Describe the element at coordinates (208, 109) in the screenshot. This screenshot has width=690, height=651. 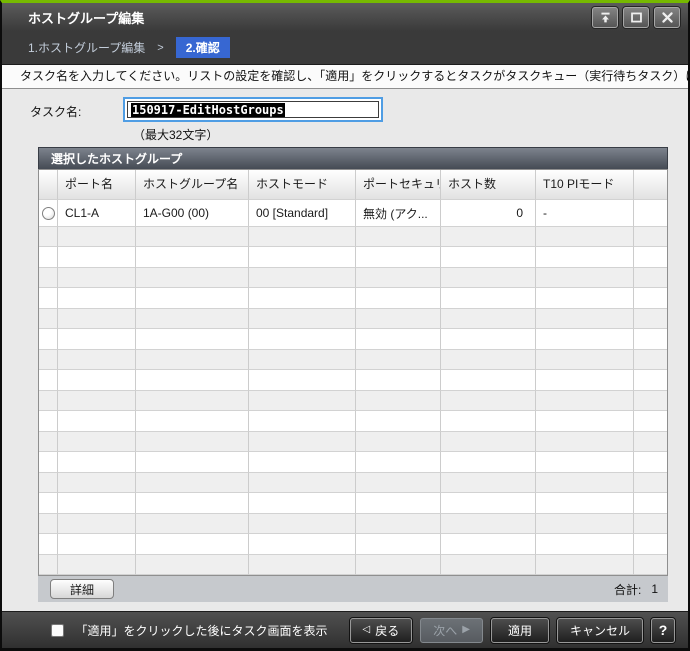
I see `task-name-value: 150917-EditHostGroups` at that location.